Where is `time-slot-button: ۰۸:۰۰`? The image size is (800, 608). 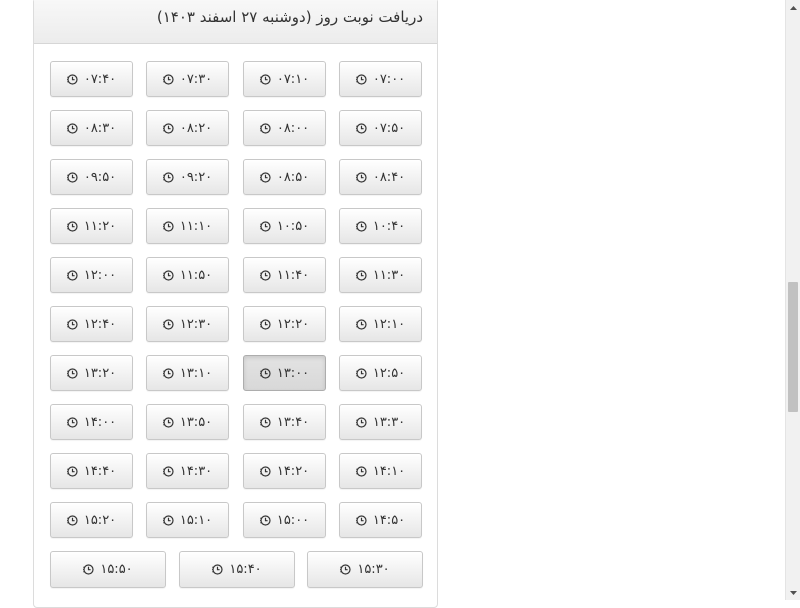
time-slot-button: ۰۸:۰۰ is located at coordinates (284, 128).